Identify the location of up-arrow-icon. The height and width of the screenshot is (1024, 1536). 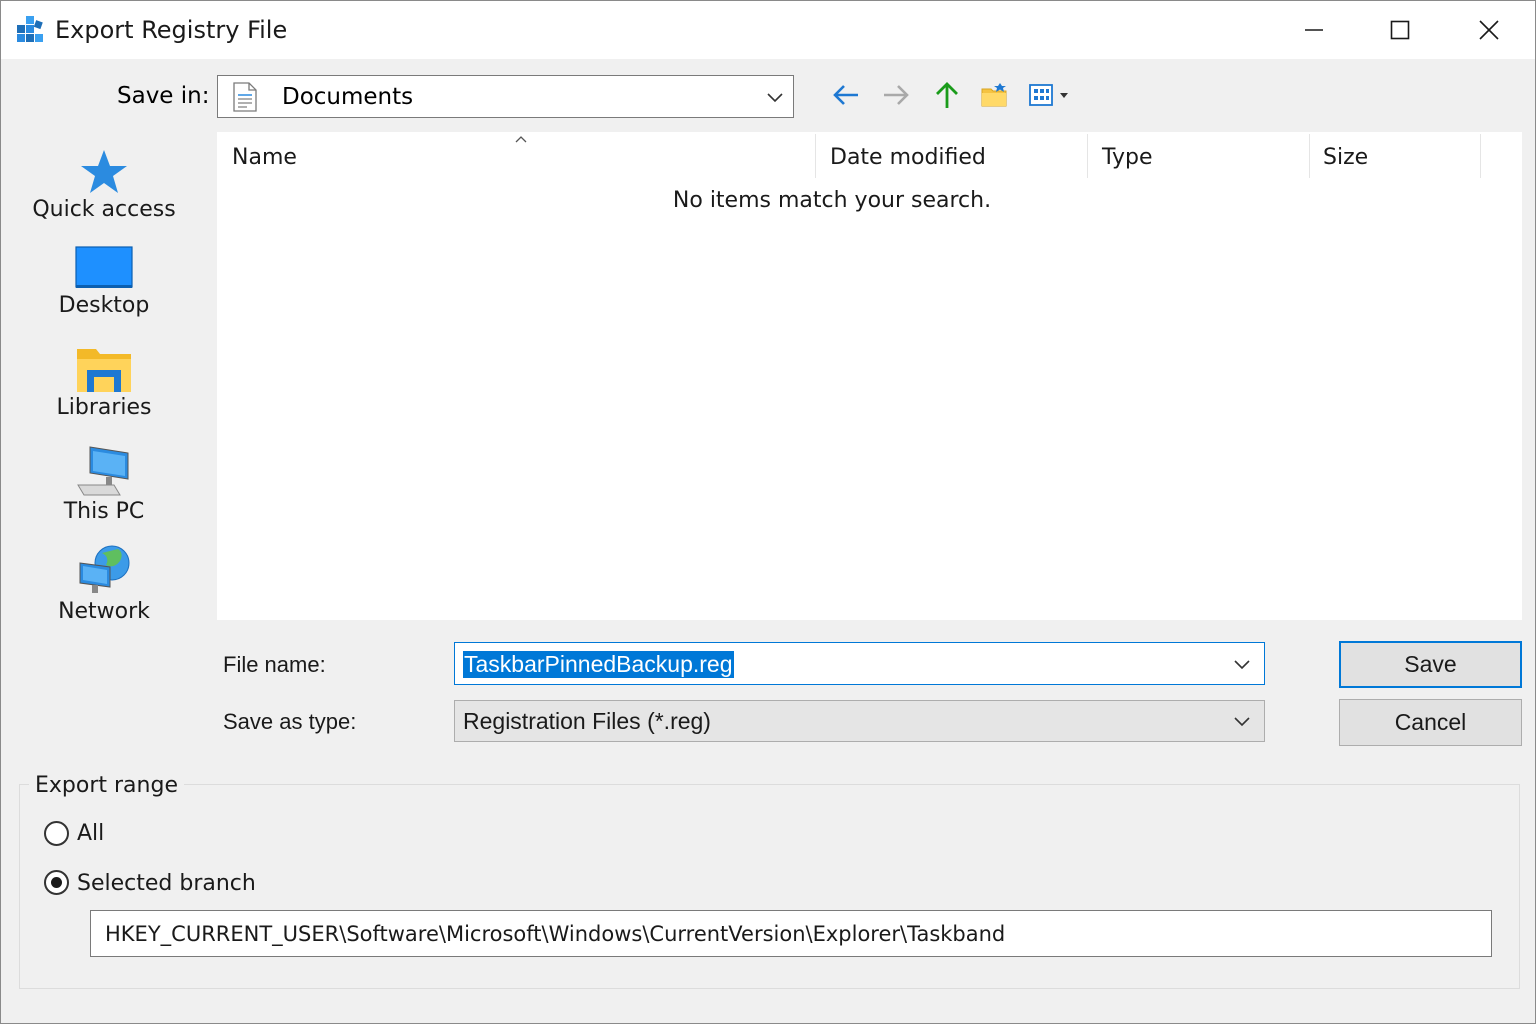
(947, 95).